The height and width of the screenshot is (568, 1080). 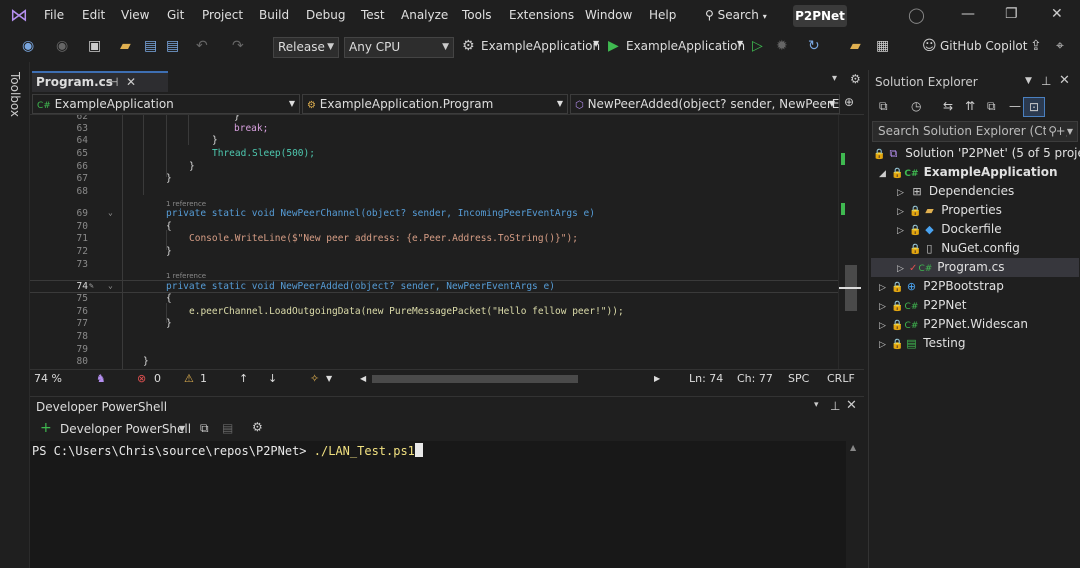 What do you see at coordinates (955, 191) in the screenshot?
I see `tree-item-dependencies: ▷ ⊞ Dependencies` at bounding box center [955, 191].